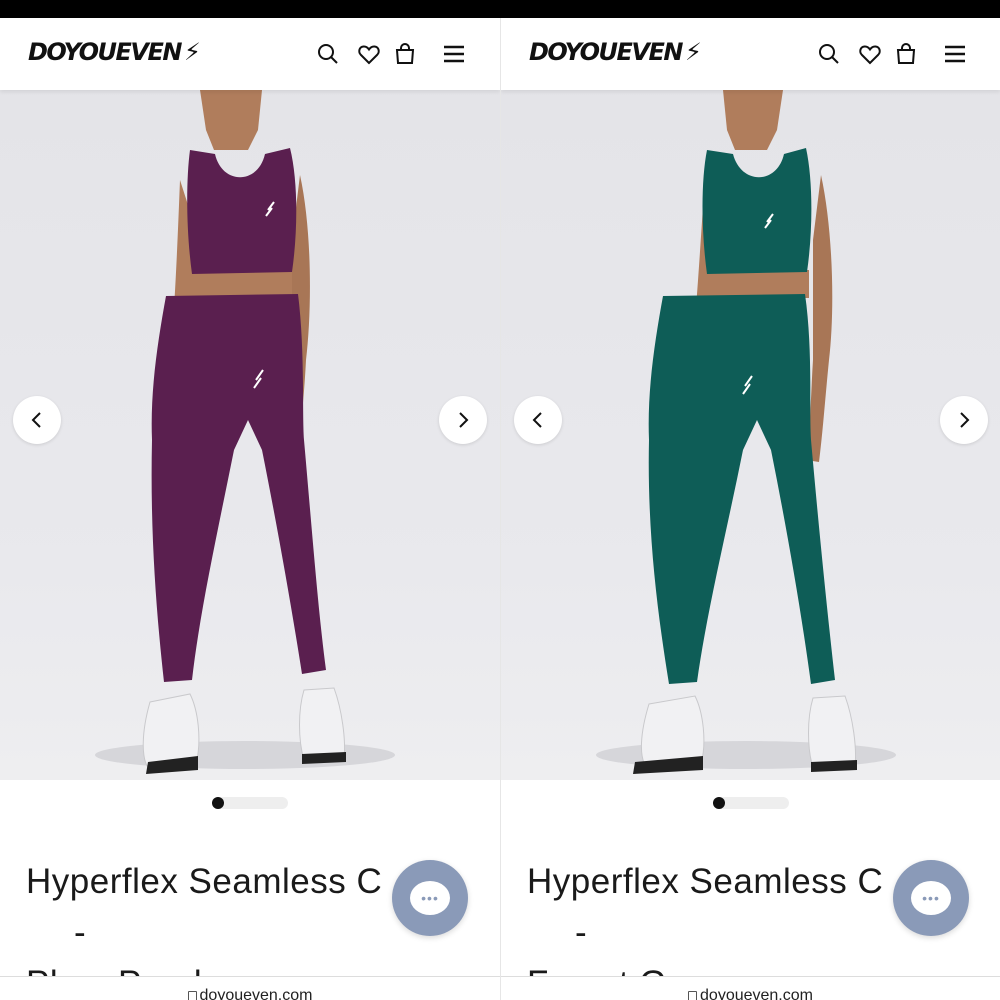  I want to click on status-bar, so click(500, 9).